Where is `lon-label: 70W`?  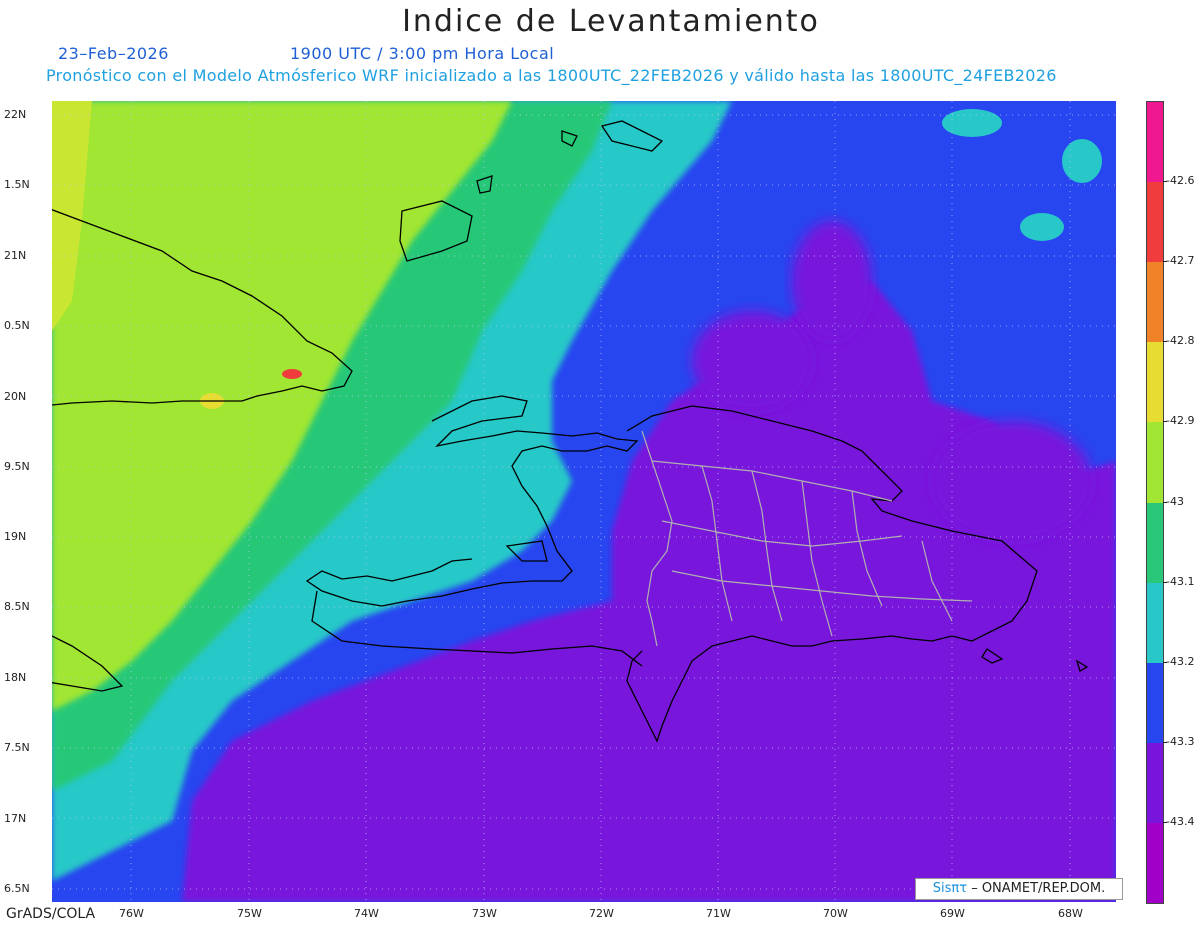
lon-label: 70W is located at coordinates (835, 913).